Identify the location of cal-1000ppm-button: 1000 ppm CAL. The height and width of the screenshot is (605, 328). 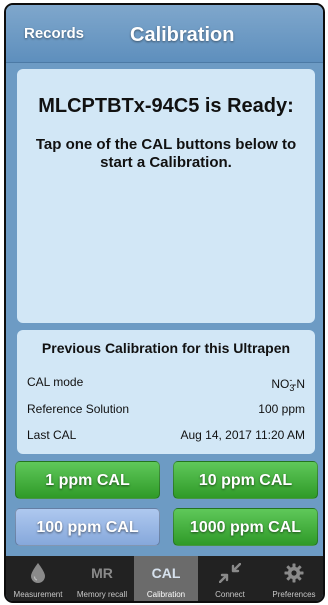
(245, 527).